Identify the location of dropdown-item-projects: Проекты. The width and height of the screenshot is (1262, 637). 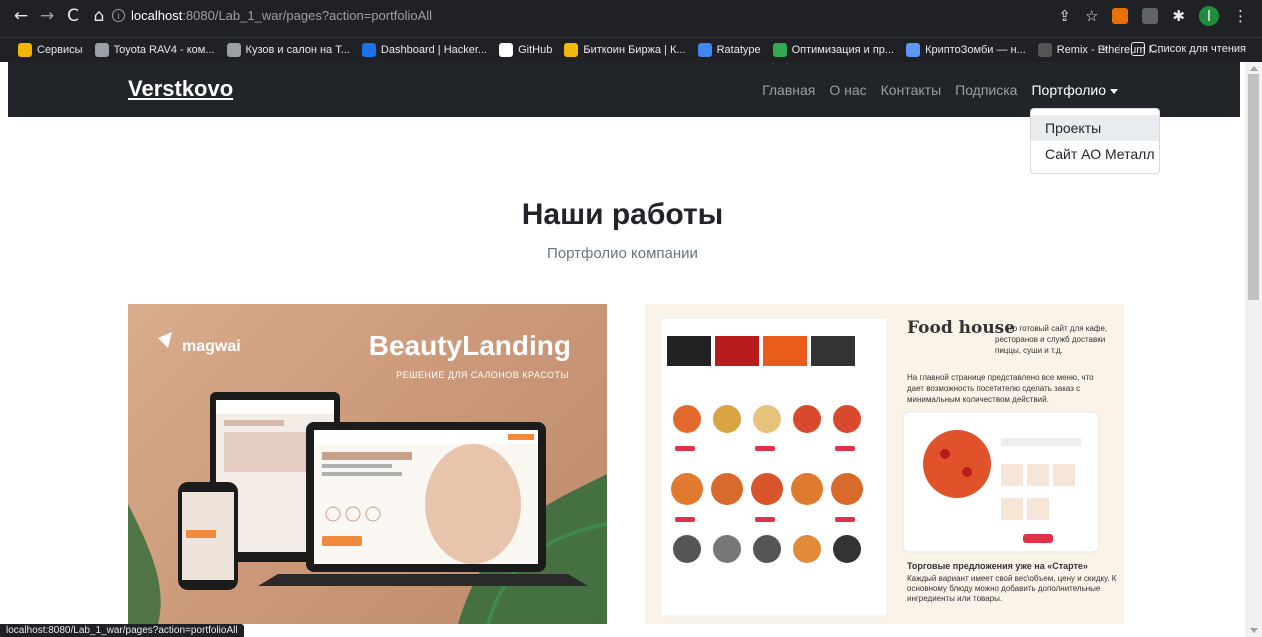
(1095, 128).